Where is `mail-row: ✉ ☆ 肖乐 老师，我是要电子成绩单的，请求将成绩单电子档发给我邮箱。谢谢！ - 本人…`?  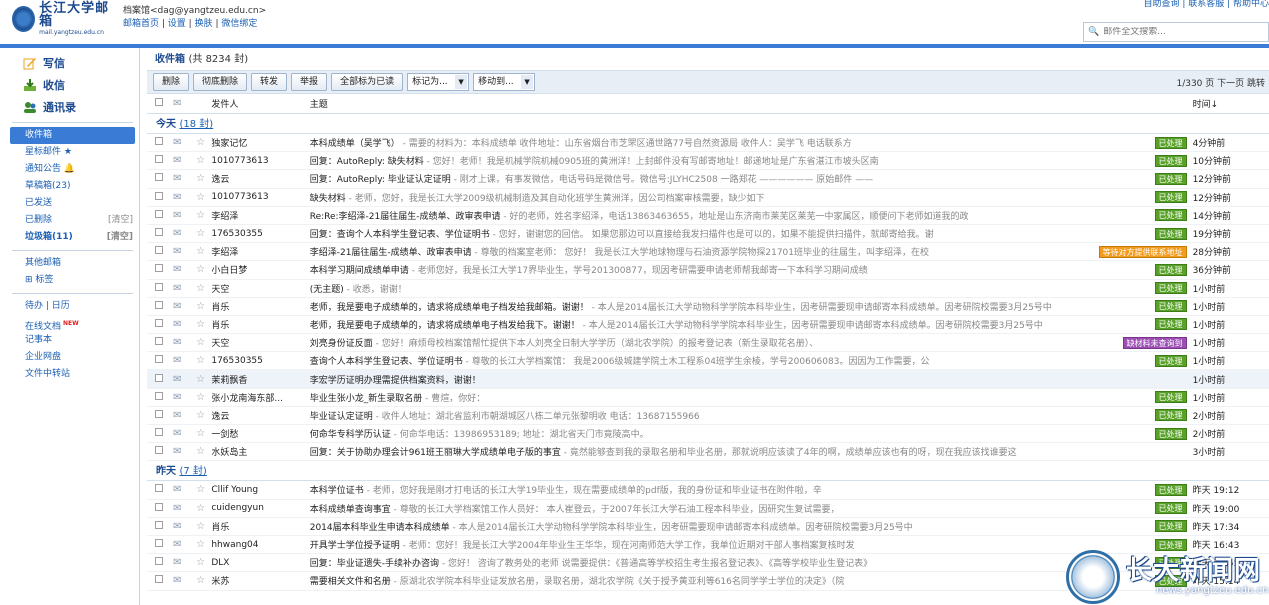
mail-row: ✉ ☆ 肖乐 老师，我是要电子成绩单的，请求将成绩单电子档发给我邮箱。谢谢！ - 本人… is located at coordinates (708, 307).